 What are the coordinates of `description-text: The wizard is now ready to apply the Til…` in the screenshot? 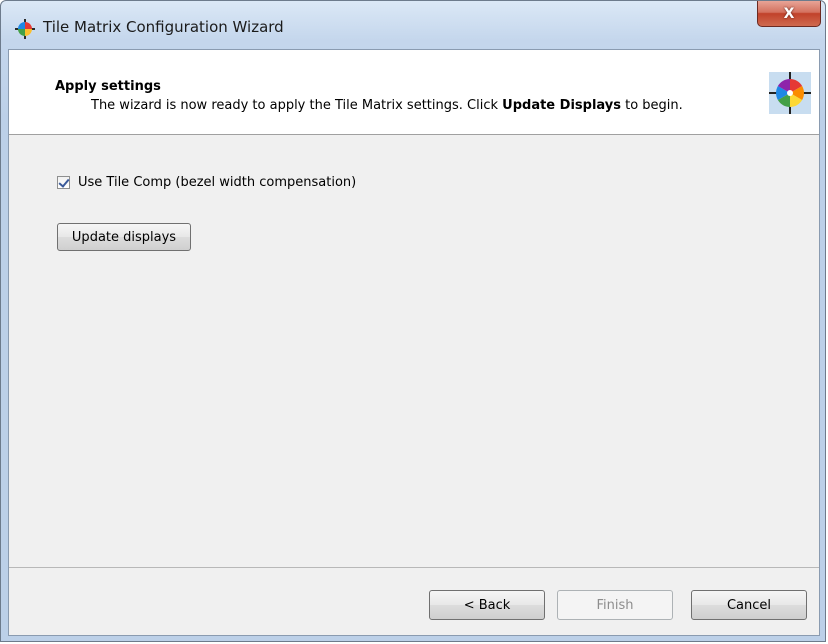 It's located at (297, 105).